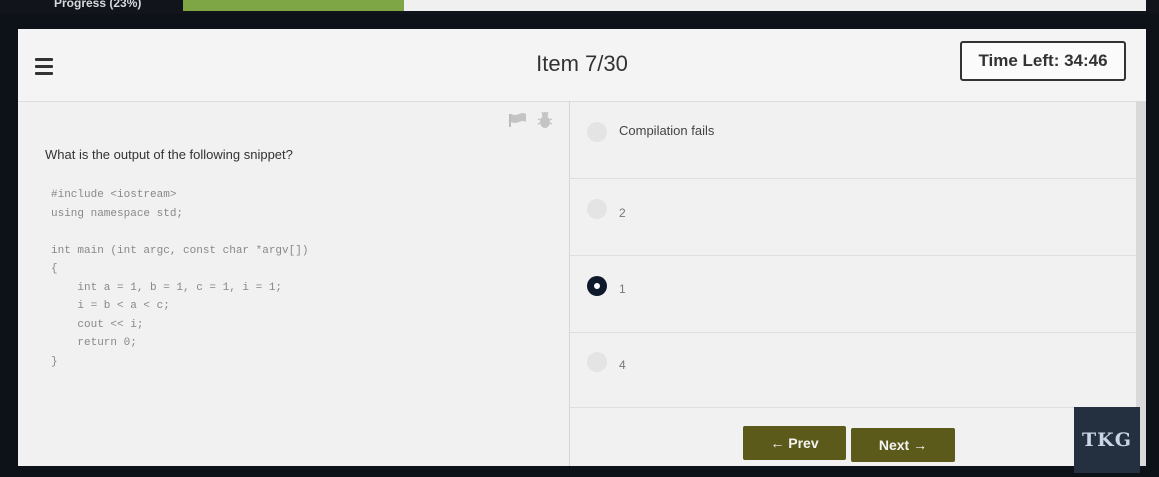  Describe the element at coordinates (794, 443) in the screenshot. I see `prev-button: ← Prev` at that location.